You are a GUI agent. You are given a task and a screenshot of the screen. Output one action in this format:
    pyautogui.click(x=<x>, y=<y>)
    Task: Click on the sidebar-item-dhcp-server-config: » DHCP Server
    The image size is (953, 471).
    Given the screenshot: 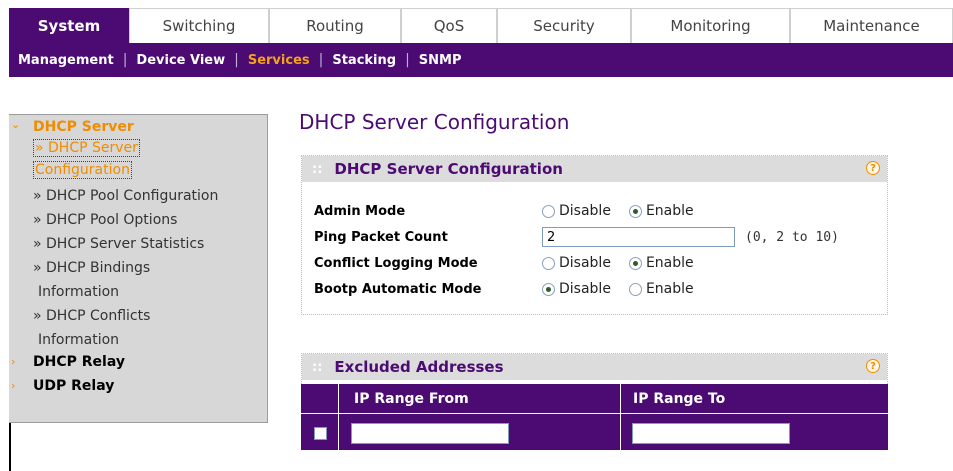 What is the action you would take?
    pyautogui.click(x=86, y=148)
    